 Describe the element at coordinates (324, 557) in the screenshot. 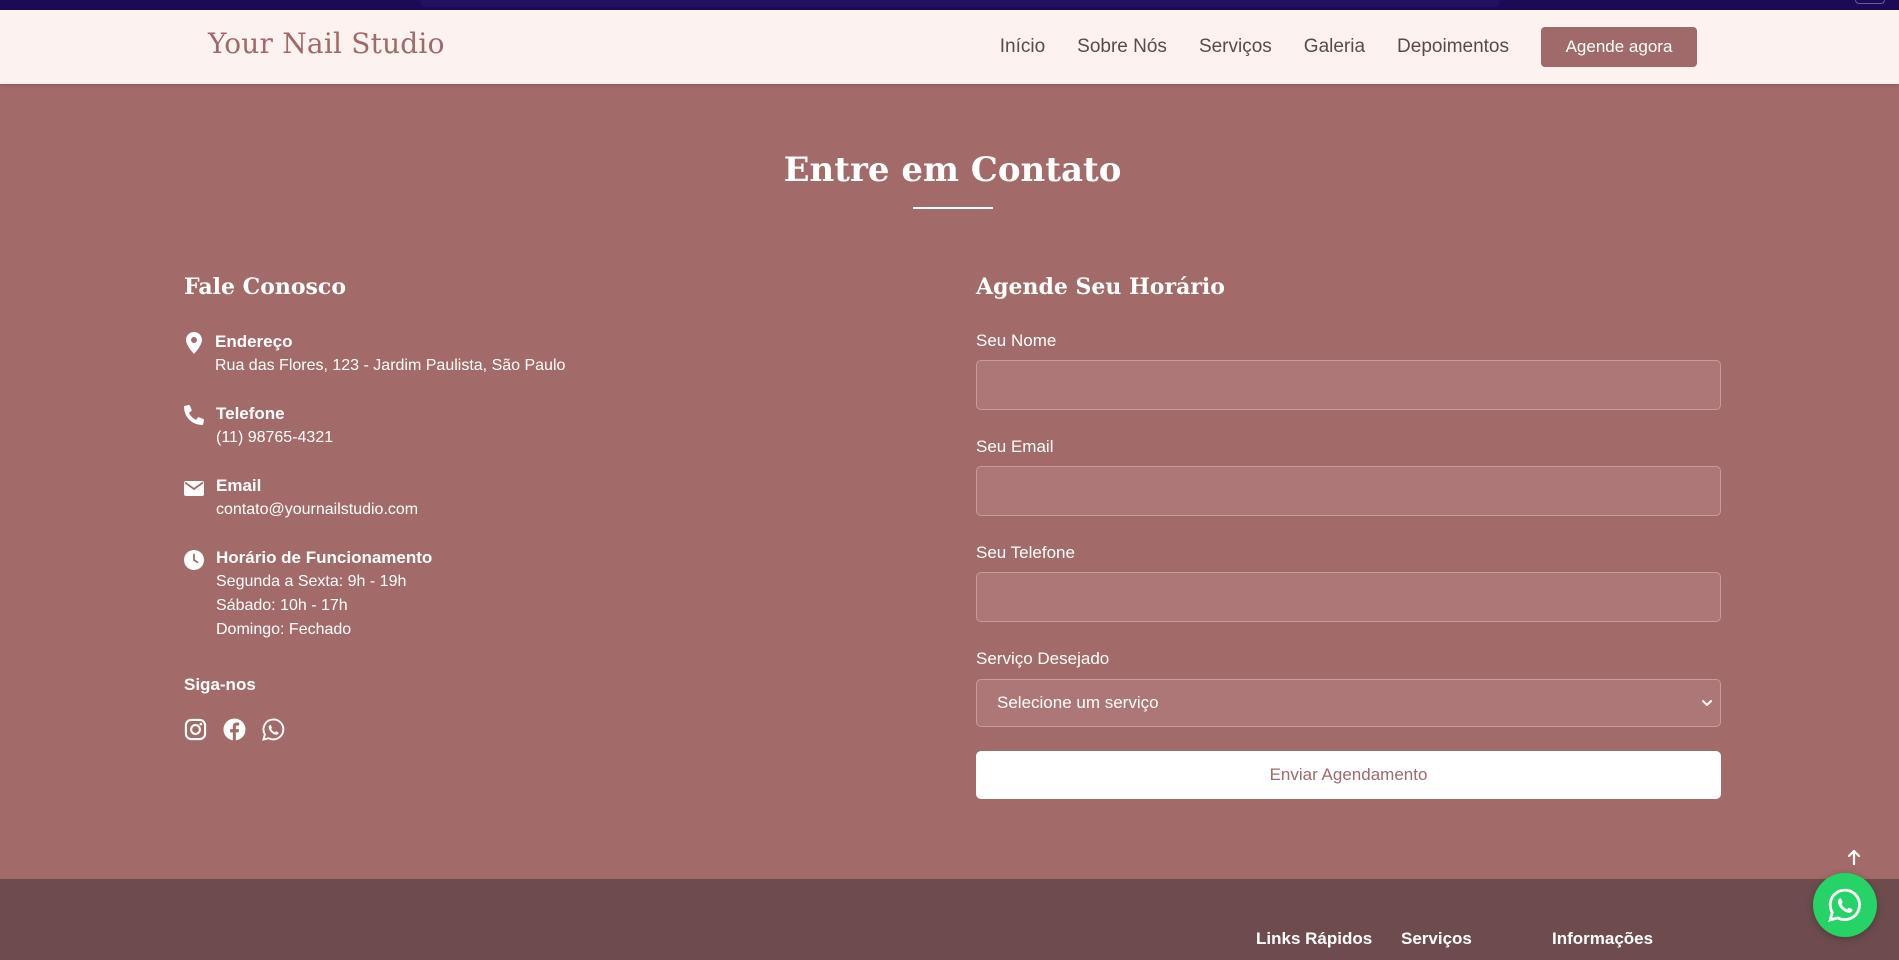

I see `hours-label: Horário de Funcionamento` at that location.